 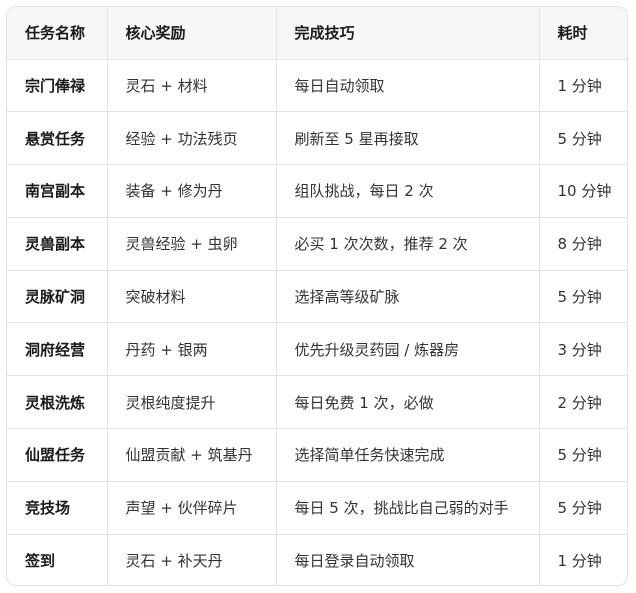 What do you see at coordinates (192, 138) in the screenshot?
I see `cell-core-reward: 经验 + 功法残页` at bounding box center [192, 138].